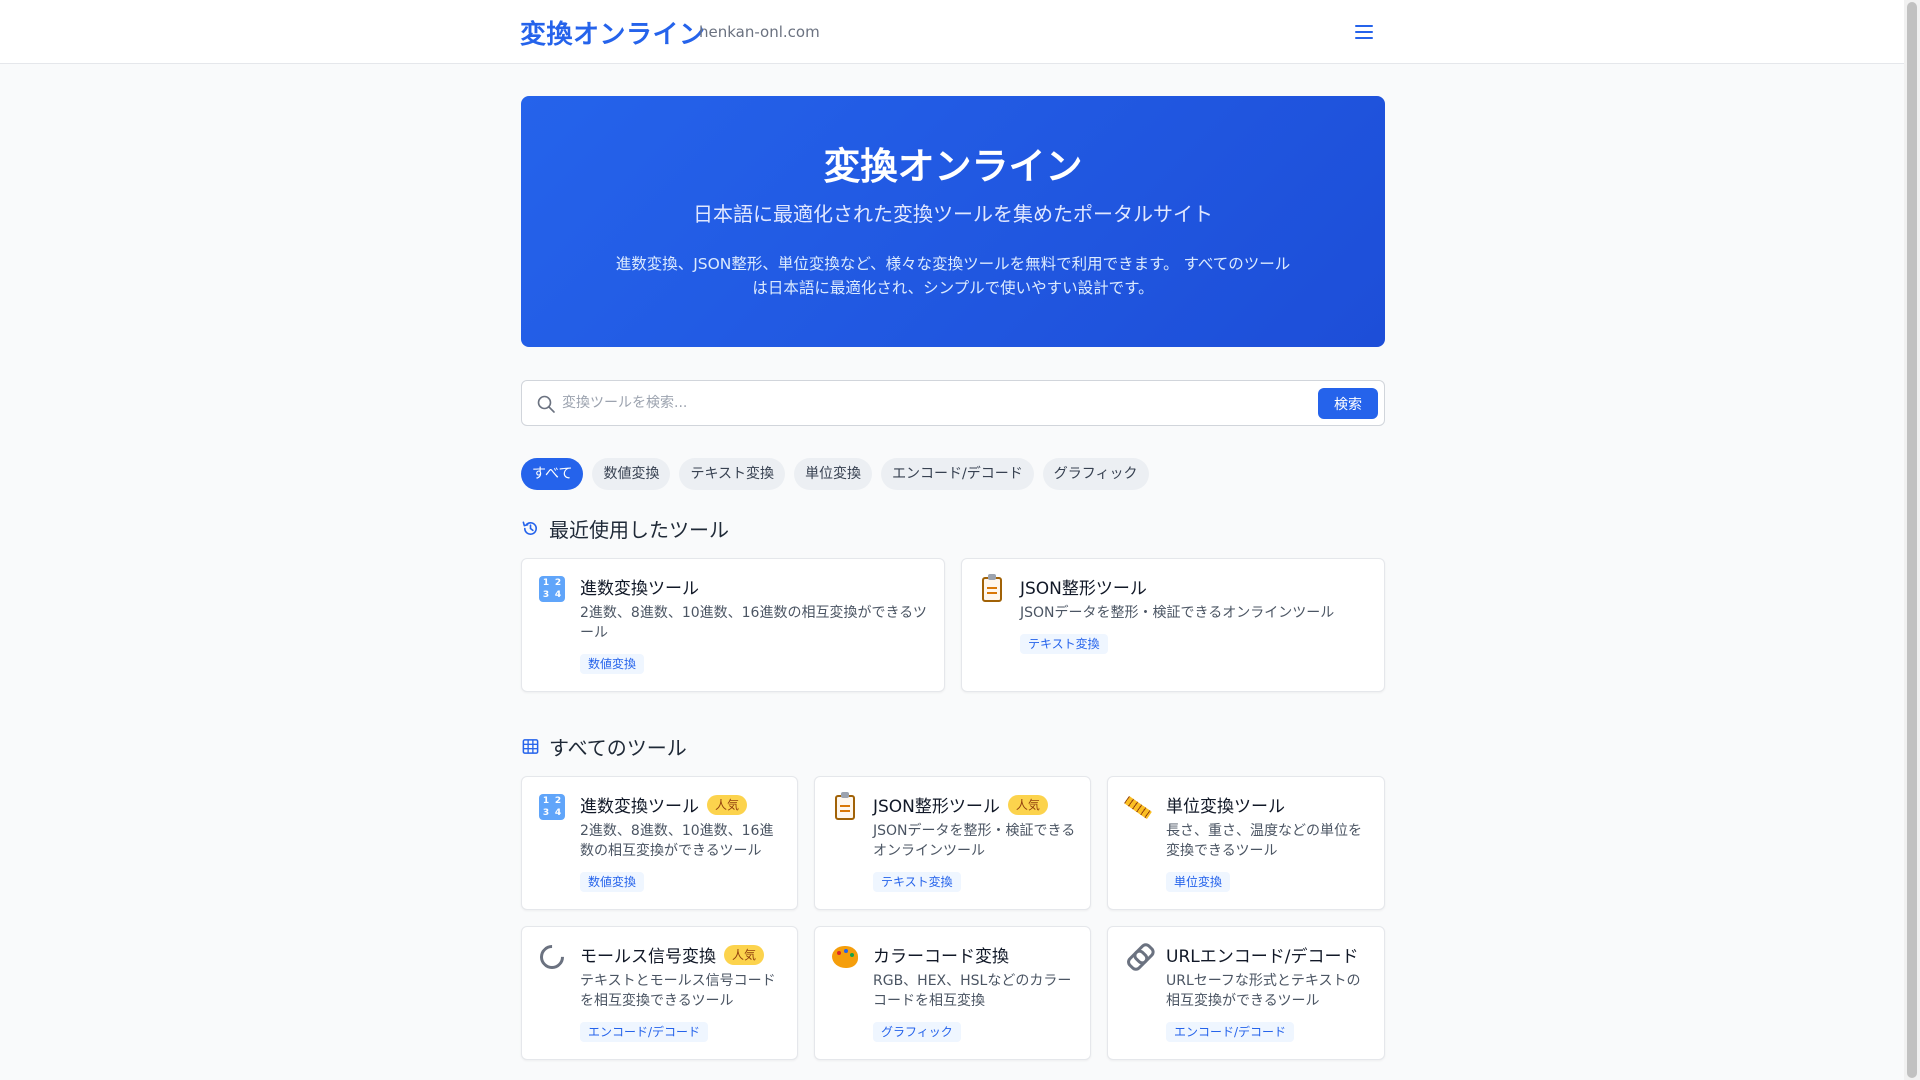  Describe the element at coordinates (1225, 807) in the screenshot. I see `tool-card-title: 単位変換ツール` at that location.